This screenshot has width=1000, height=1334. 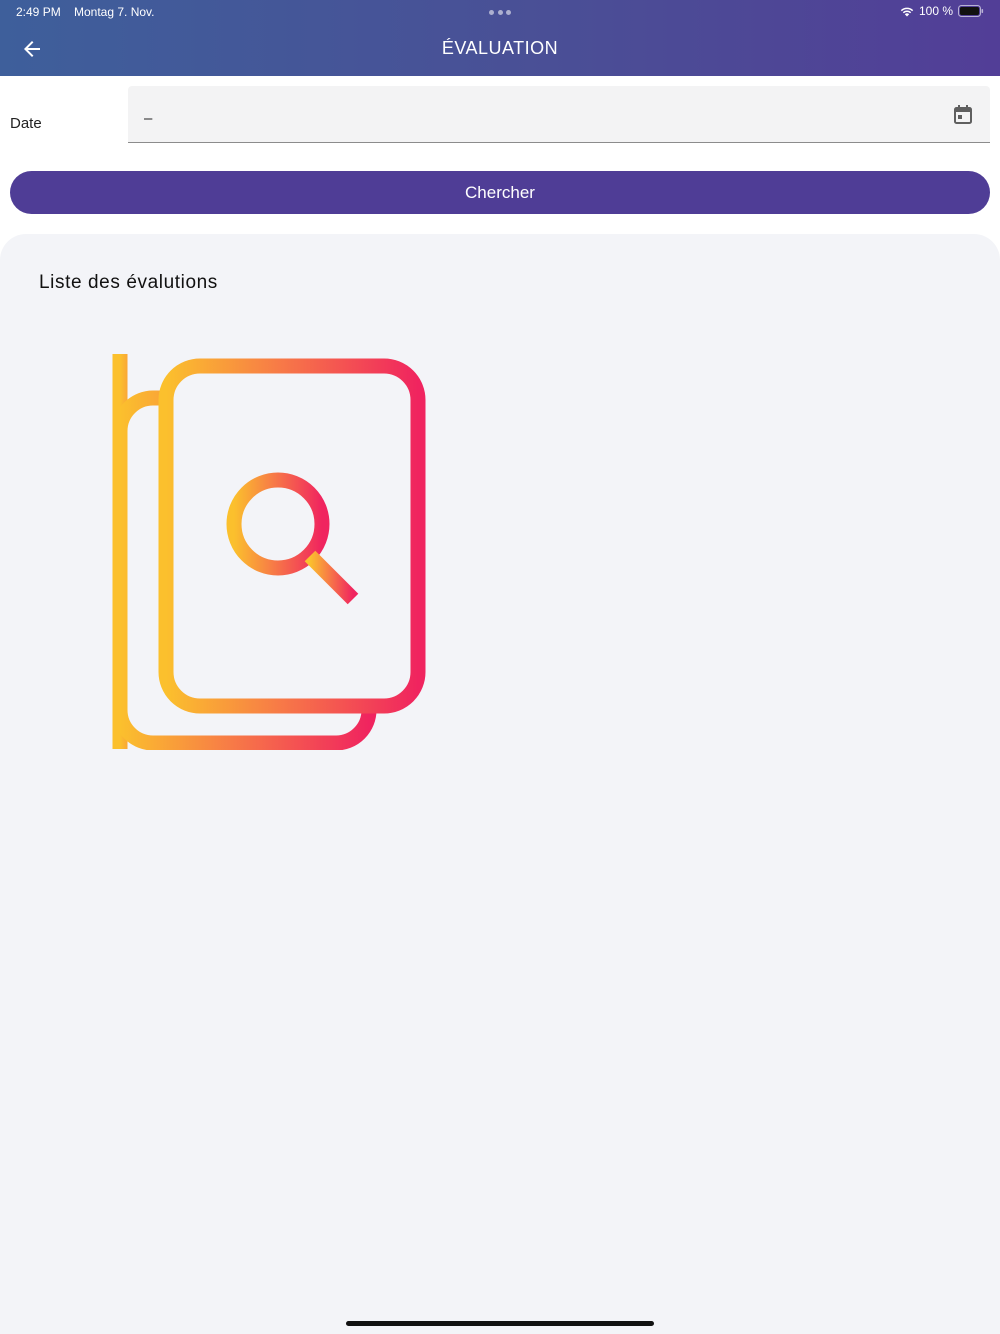 I want to click on status-time: 2:49 PM, so click(x=38, y=12).